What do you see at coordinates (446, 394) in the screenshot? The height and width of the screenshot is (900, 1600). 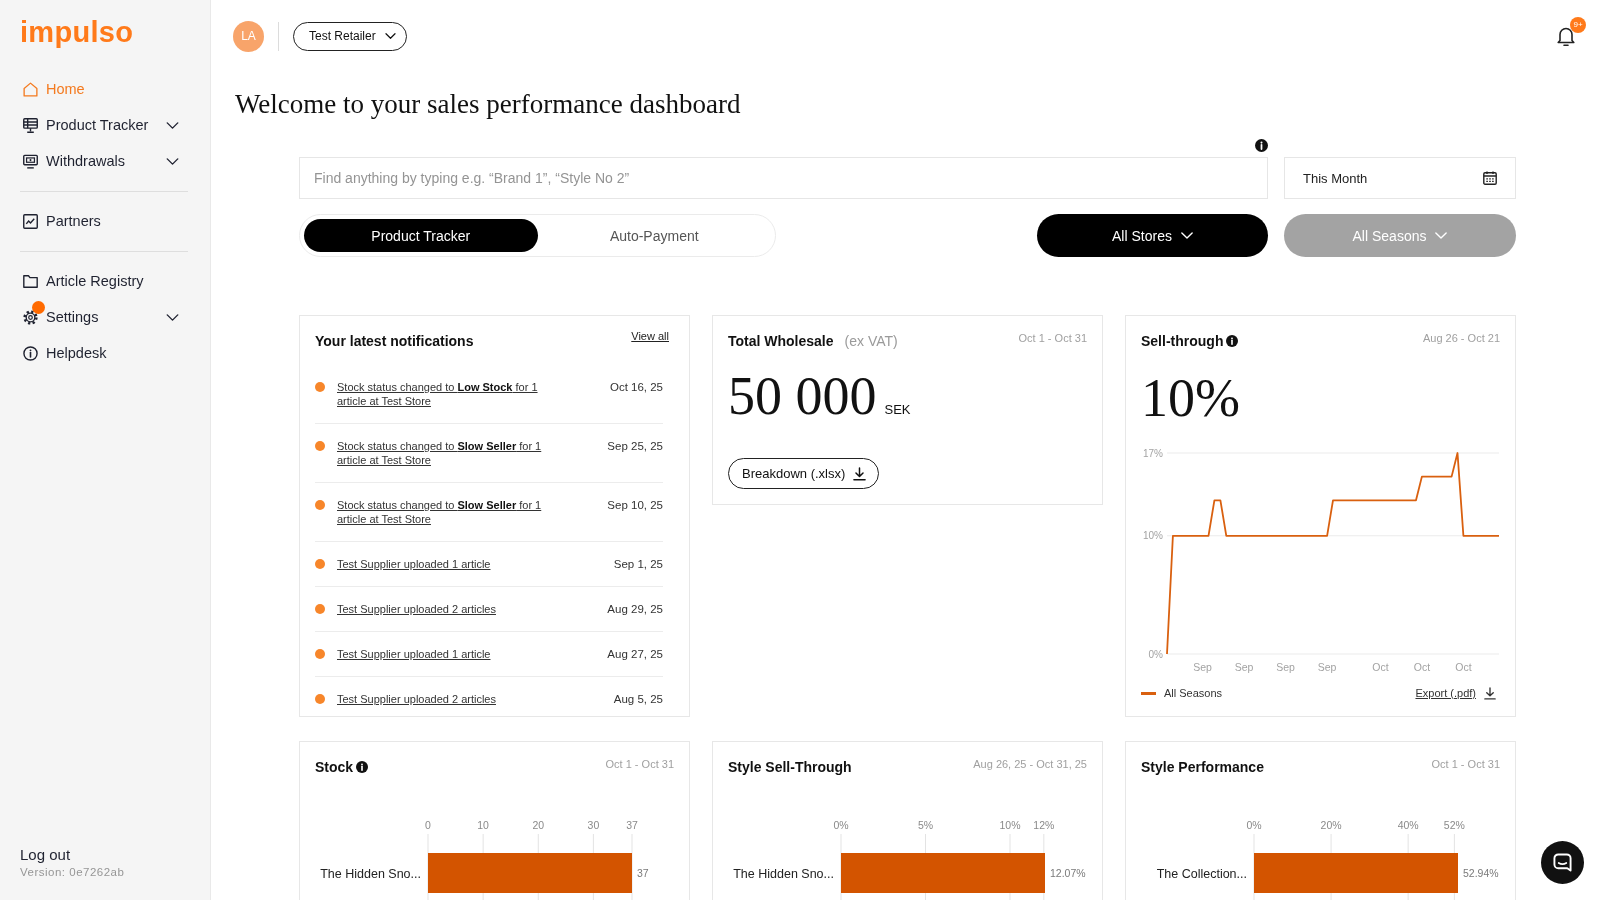 I see `notification-link: Stock status changed to Low Stock for 1 article at Test Store` at bounding box center [446, 394].